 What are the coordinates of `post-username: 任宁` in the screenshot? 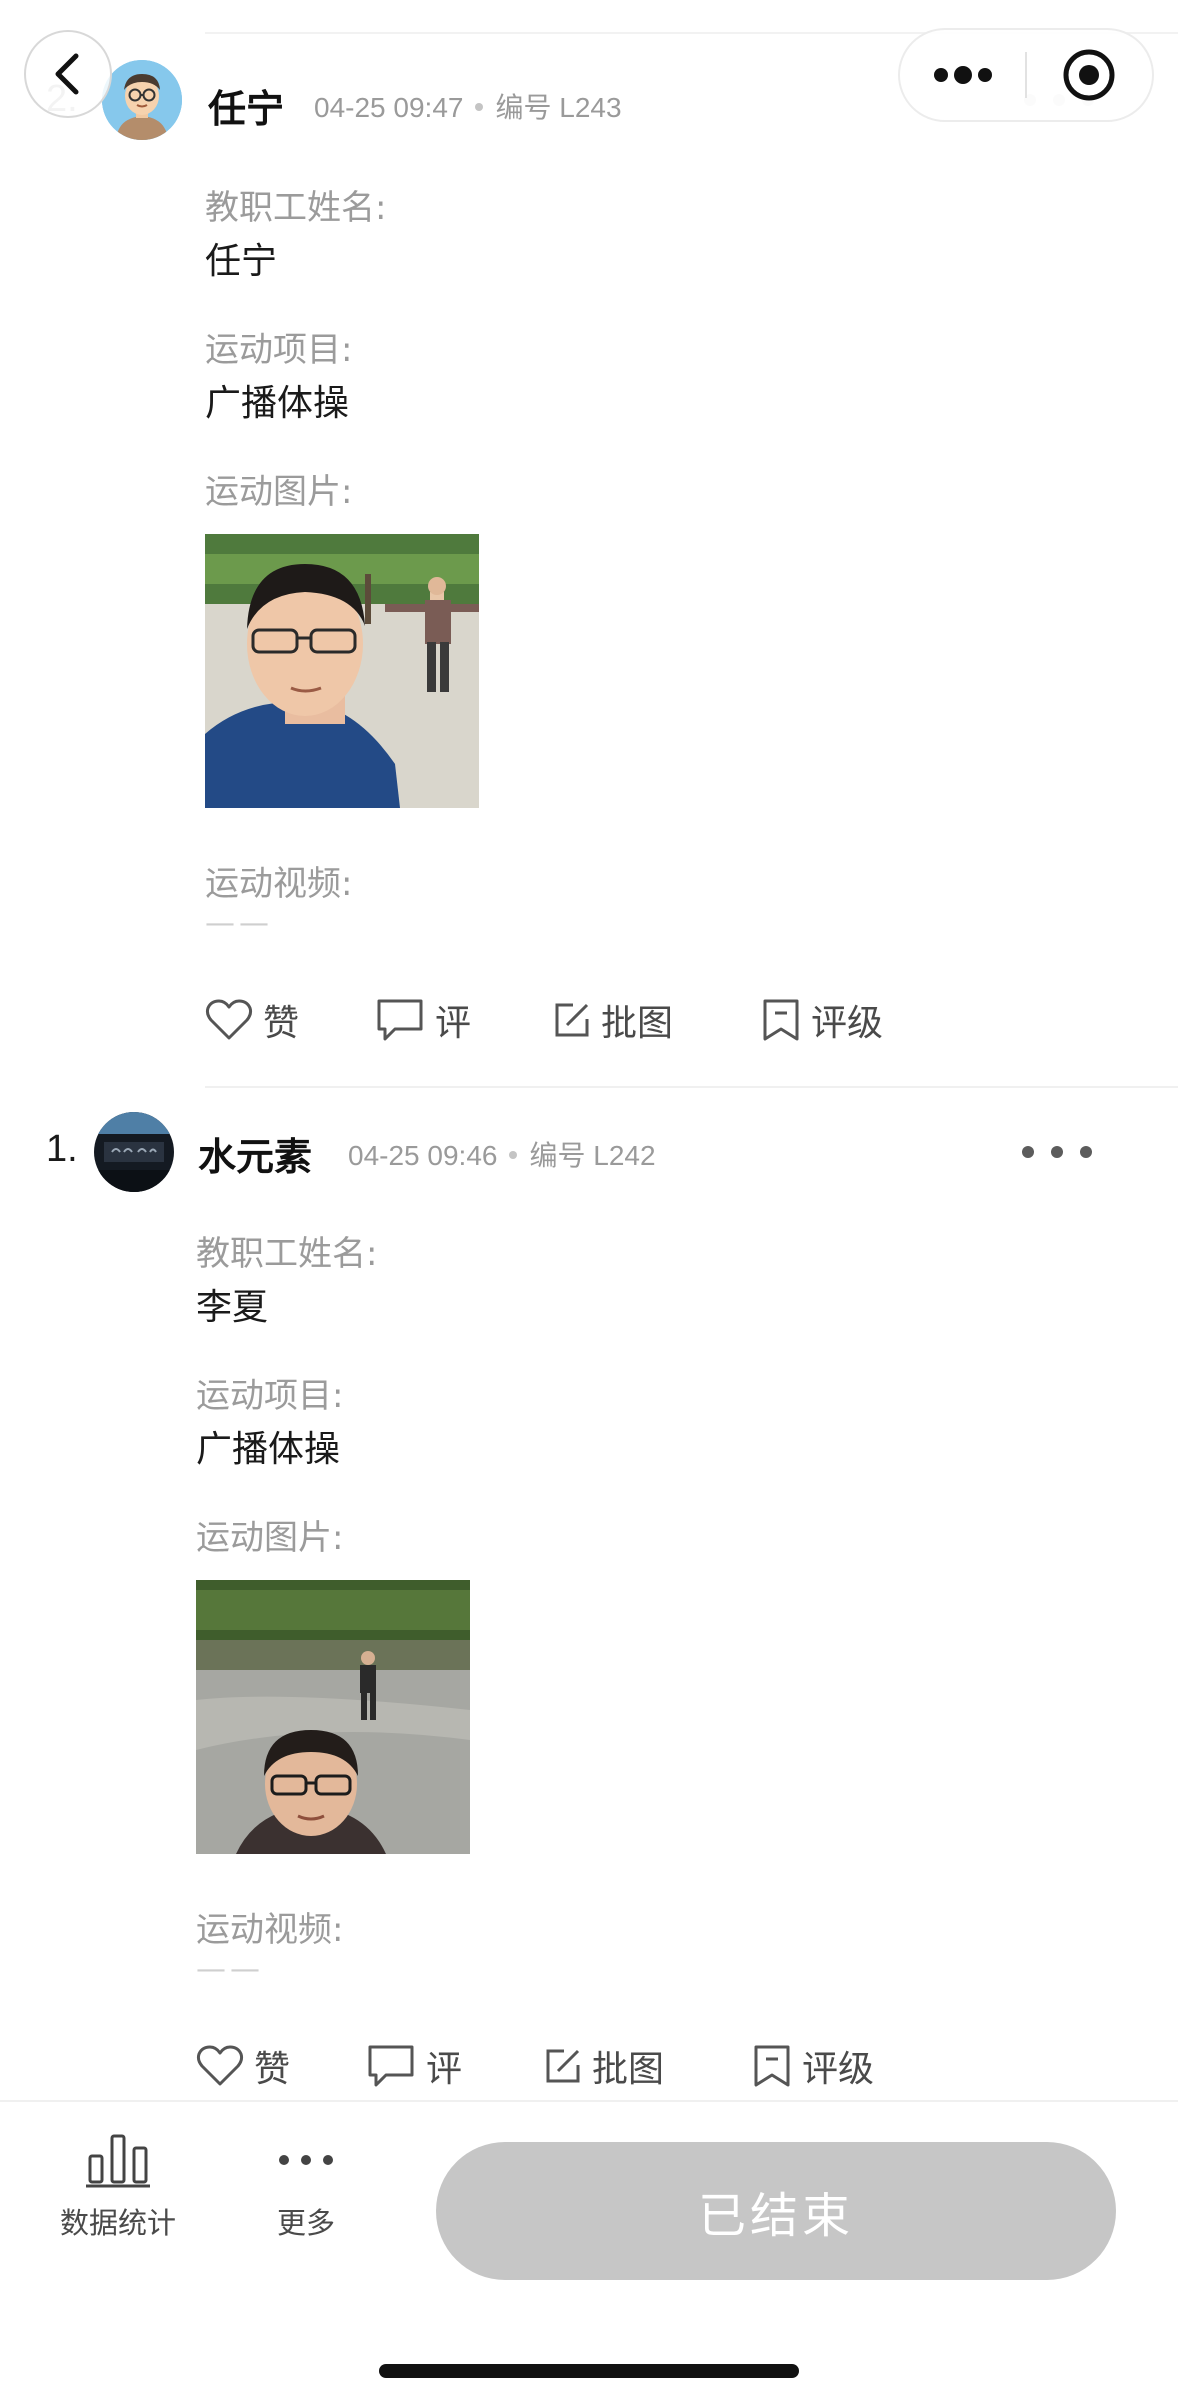 It's located at (246, 105).